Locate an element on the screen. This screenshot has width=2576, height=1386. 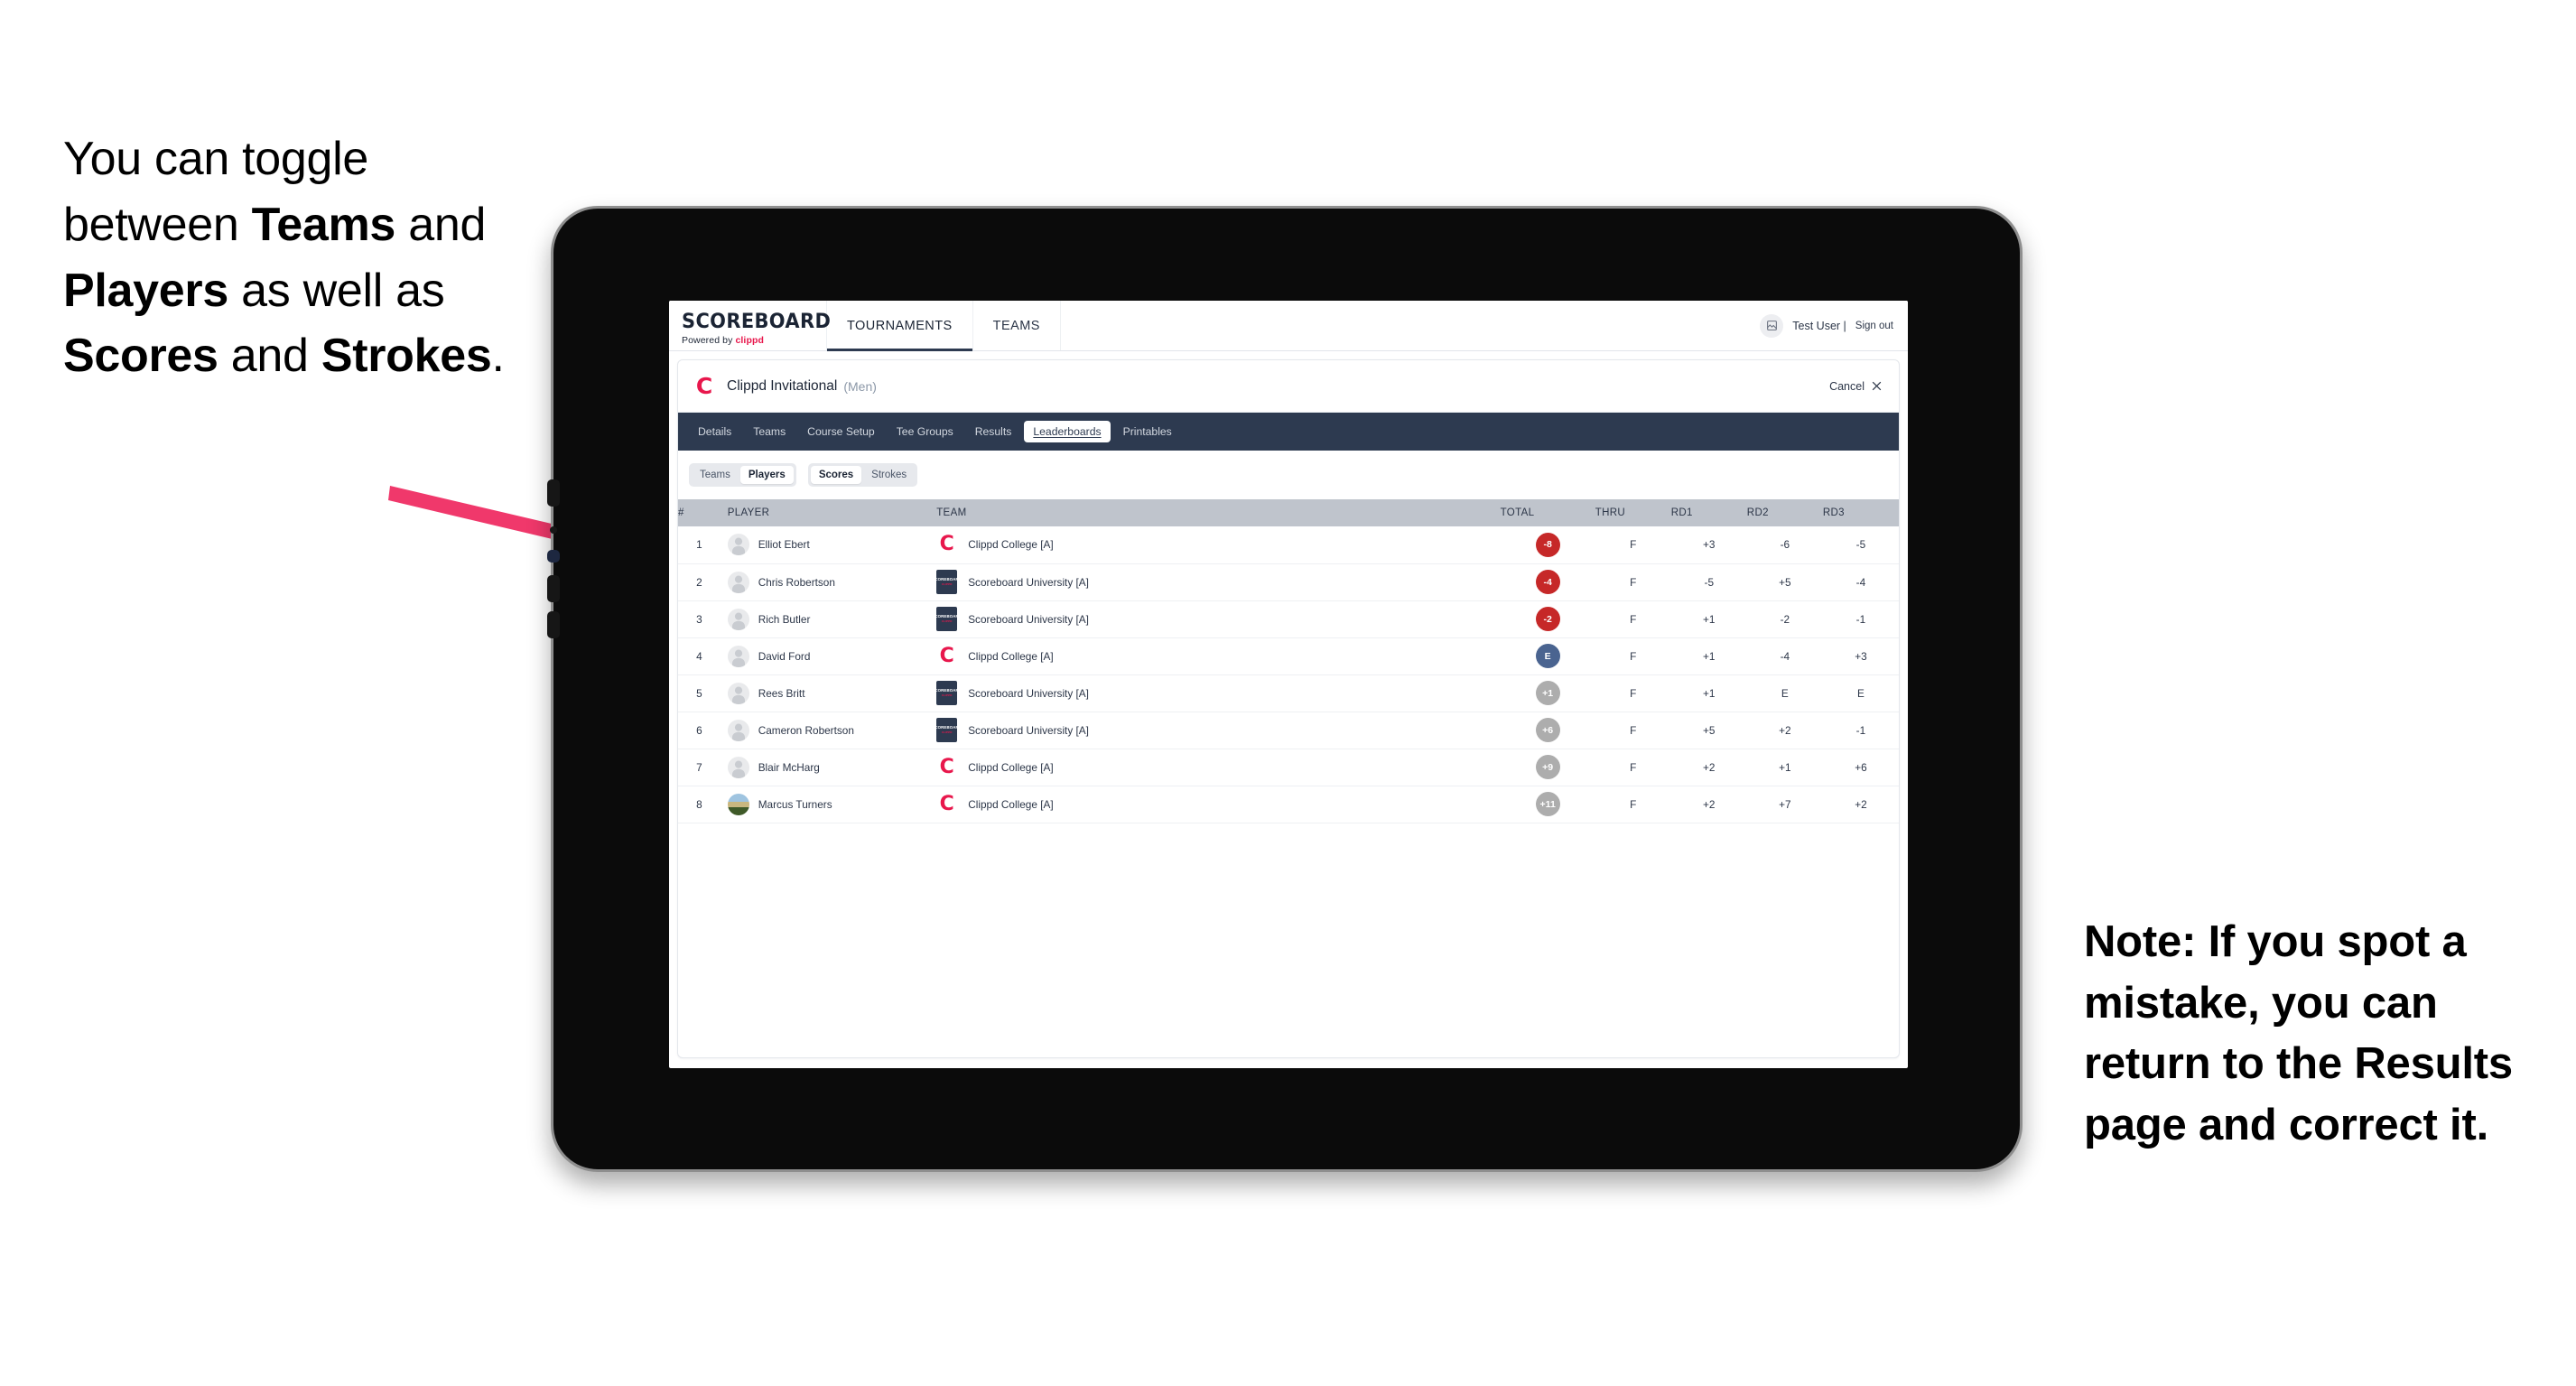
tab-teams: Teams is located at coordinates (769, 431).